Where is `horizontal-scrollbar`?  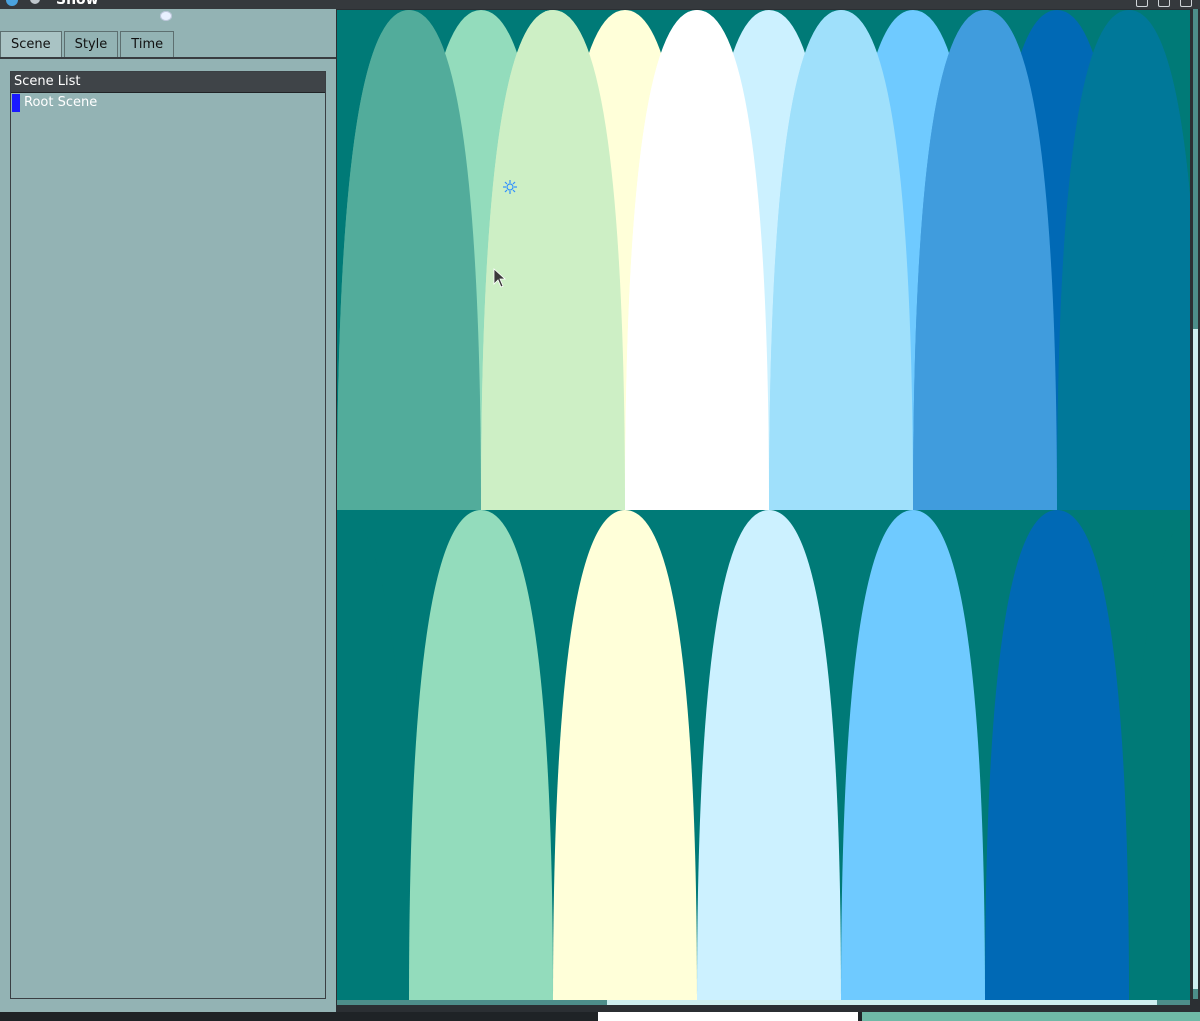 horizontal-scrollbar is located at coordinates (763, 1002).